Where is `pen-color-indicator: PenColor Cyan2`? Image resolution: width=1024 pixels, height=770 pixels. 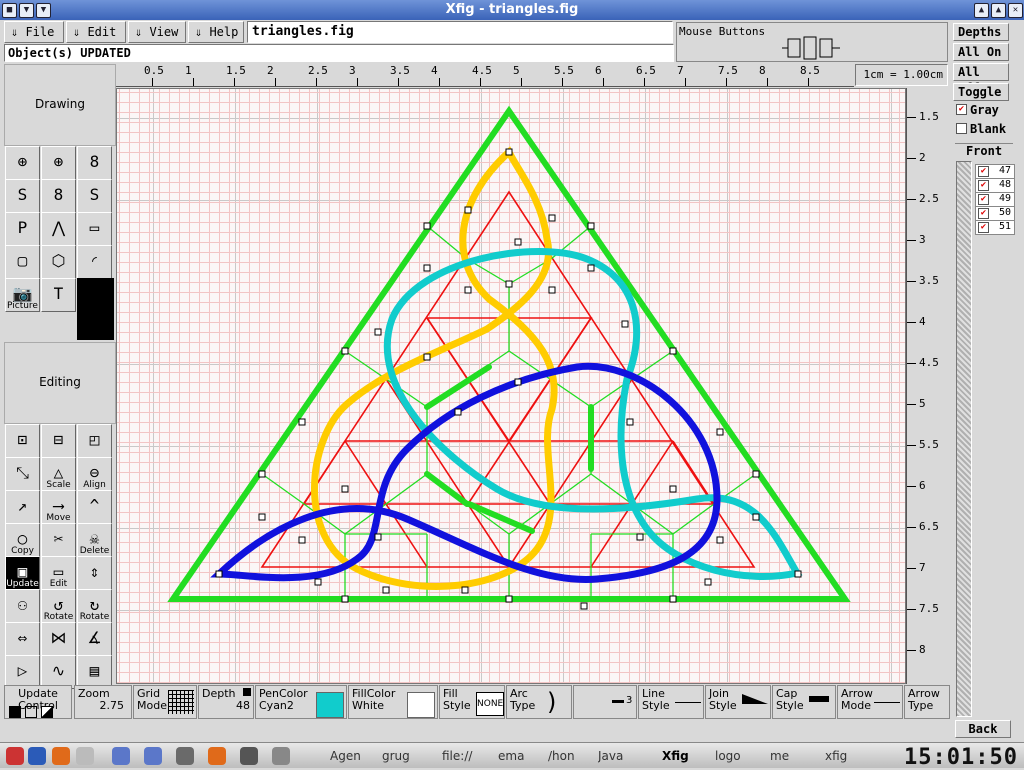
pen-color-indicator: PenColor Cyan2 is located at coordinates (301, 702).